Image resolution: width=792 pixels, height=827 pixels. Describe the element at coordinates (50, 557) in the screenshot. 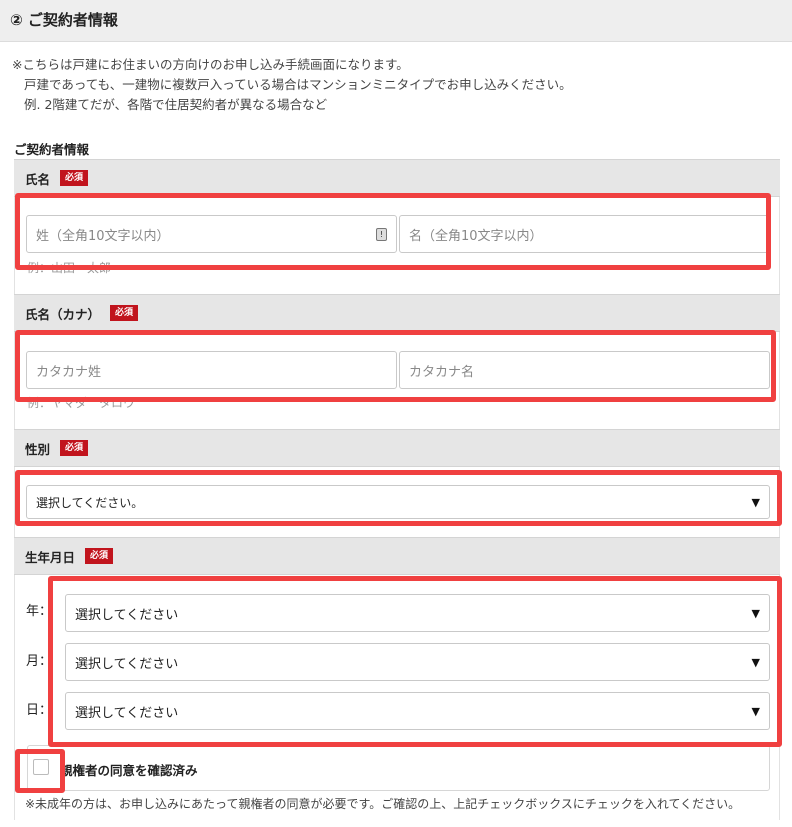

I see `dob-label: 生年月日` at that location.